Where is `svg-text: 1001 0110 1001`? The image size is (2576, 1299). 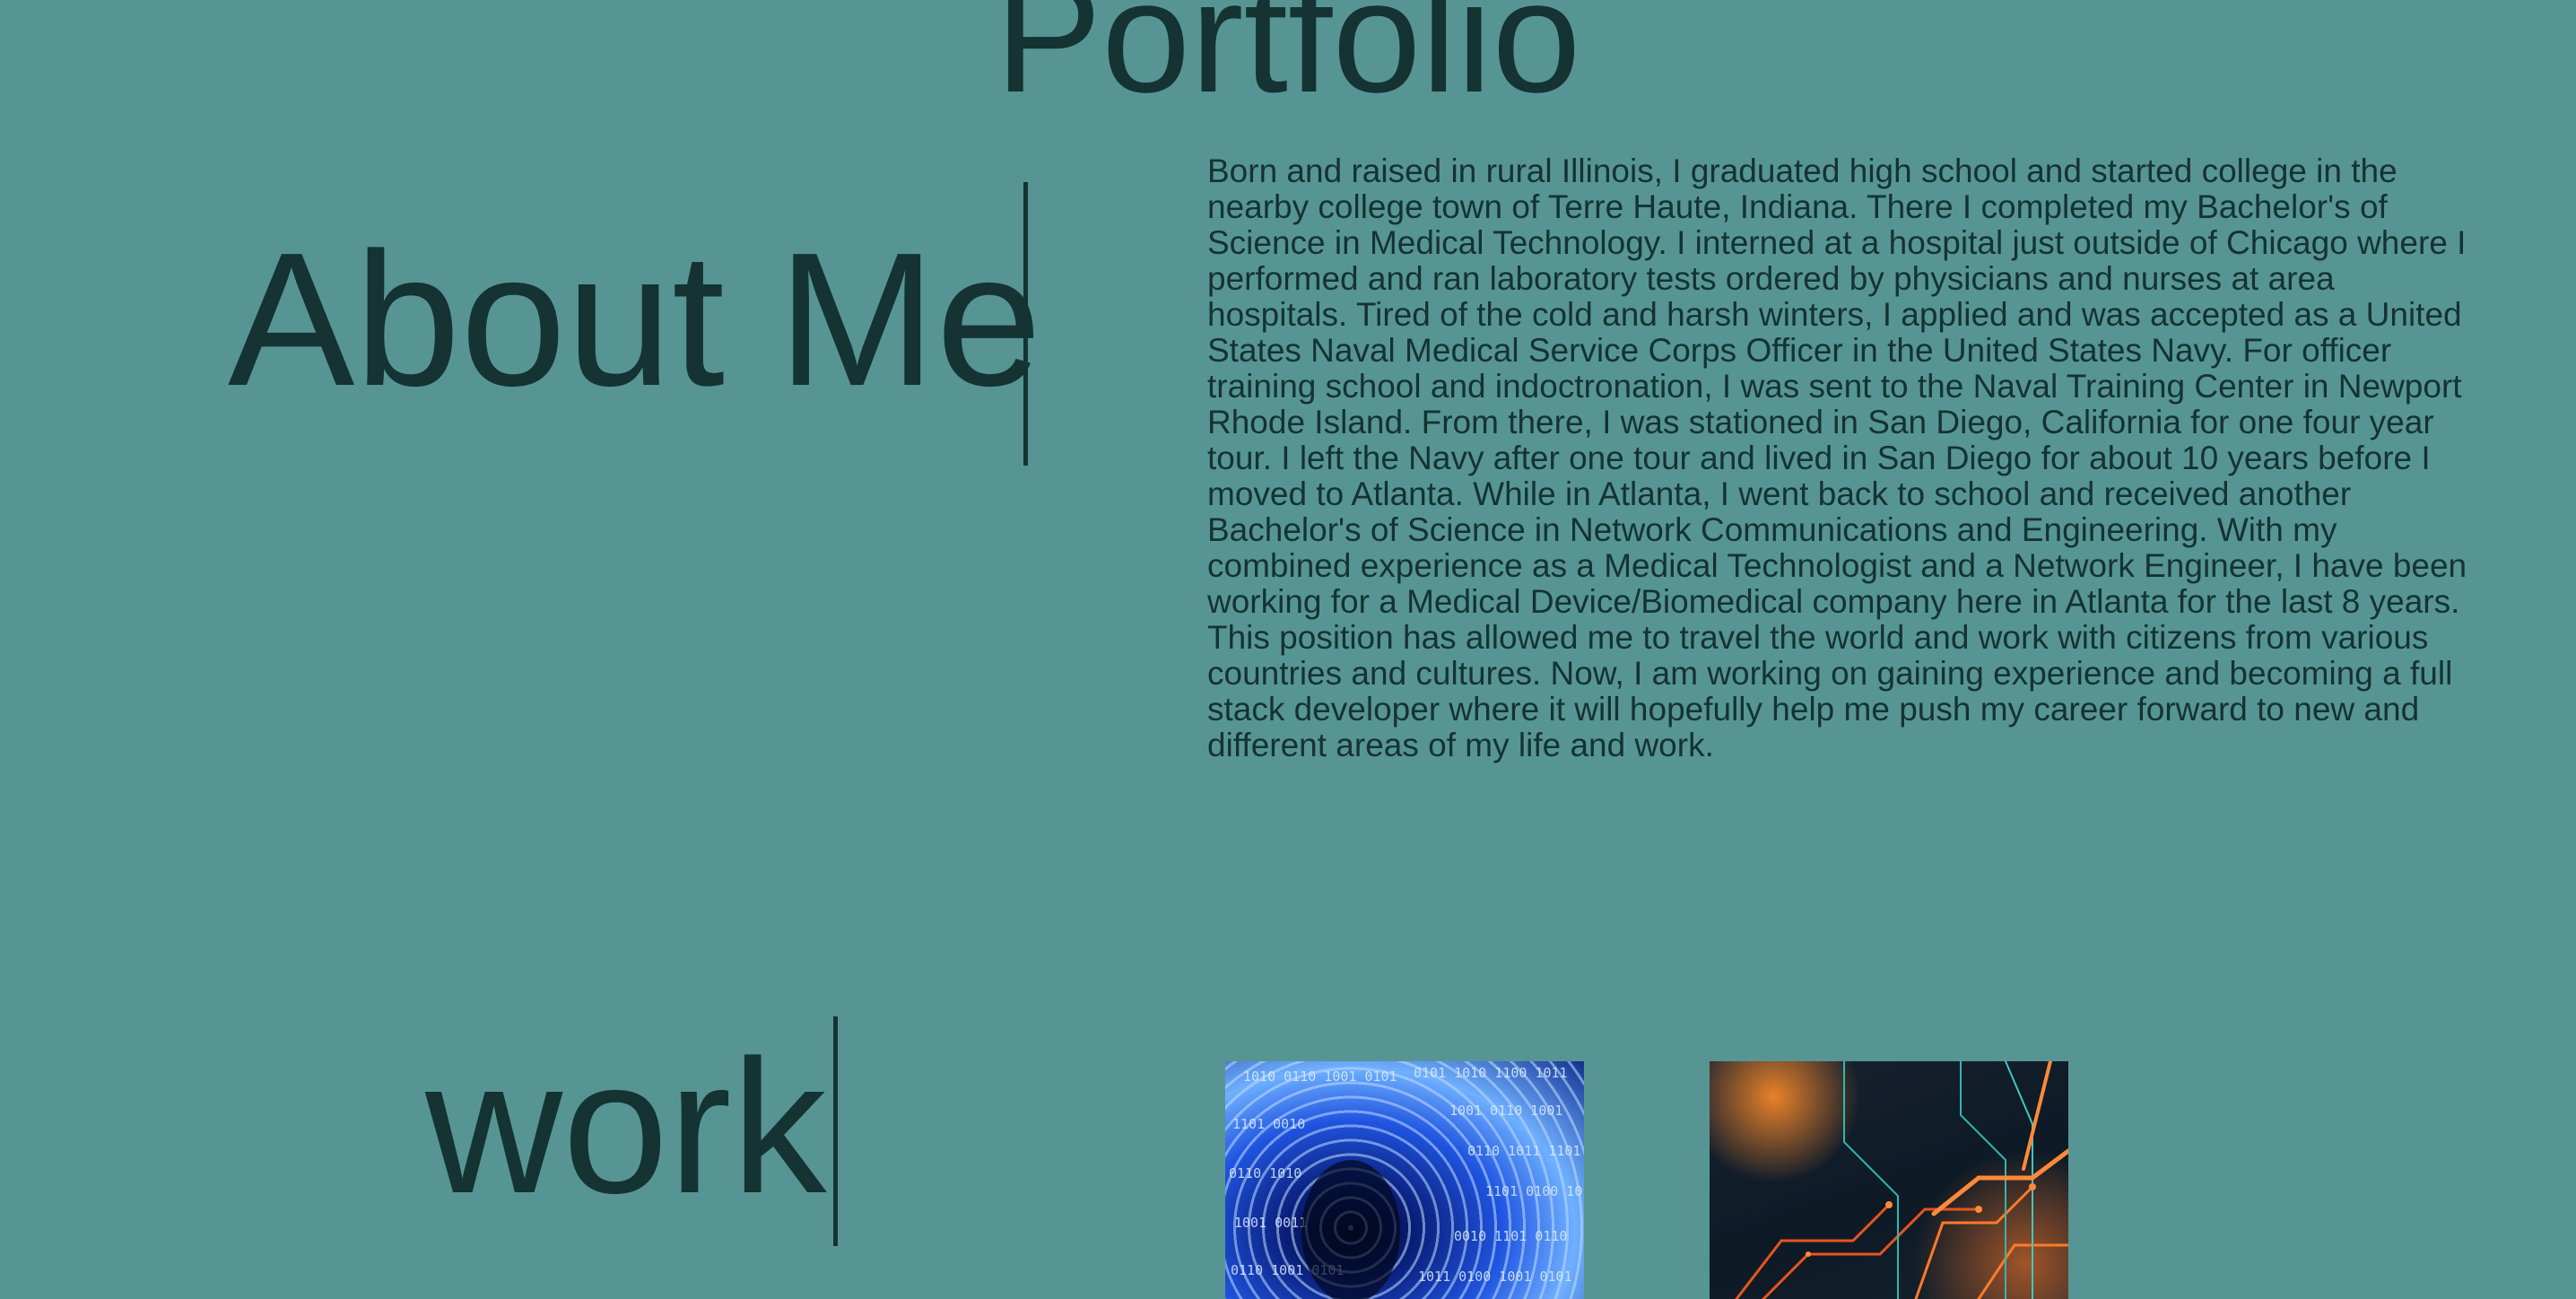
svg-text: 1001 0110 1001 is located at coordinates (1505, 1111).